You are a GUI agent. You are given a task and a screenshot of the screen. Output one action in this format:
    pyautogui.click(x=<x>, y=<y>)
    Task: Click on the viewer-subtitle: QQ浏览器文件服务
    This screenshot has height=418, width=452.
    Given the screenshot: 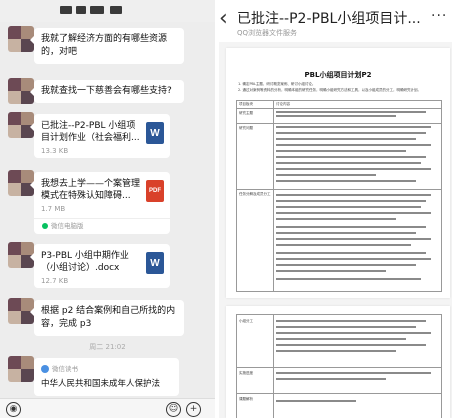 What is the action you would take?
    pyautogui.click(x=267, y=33)
    